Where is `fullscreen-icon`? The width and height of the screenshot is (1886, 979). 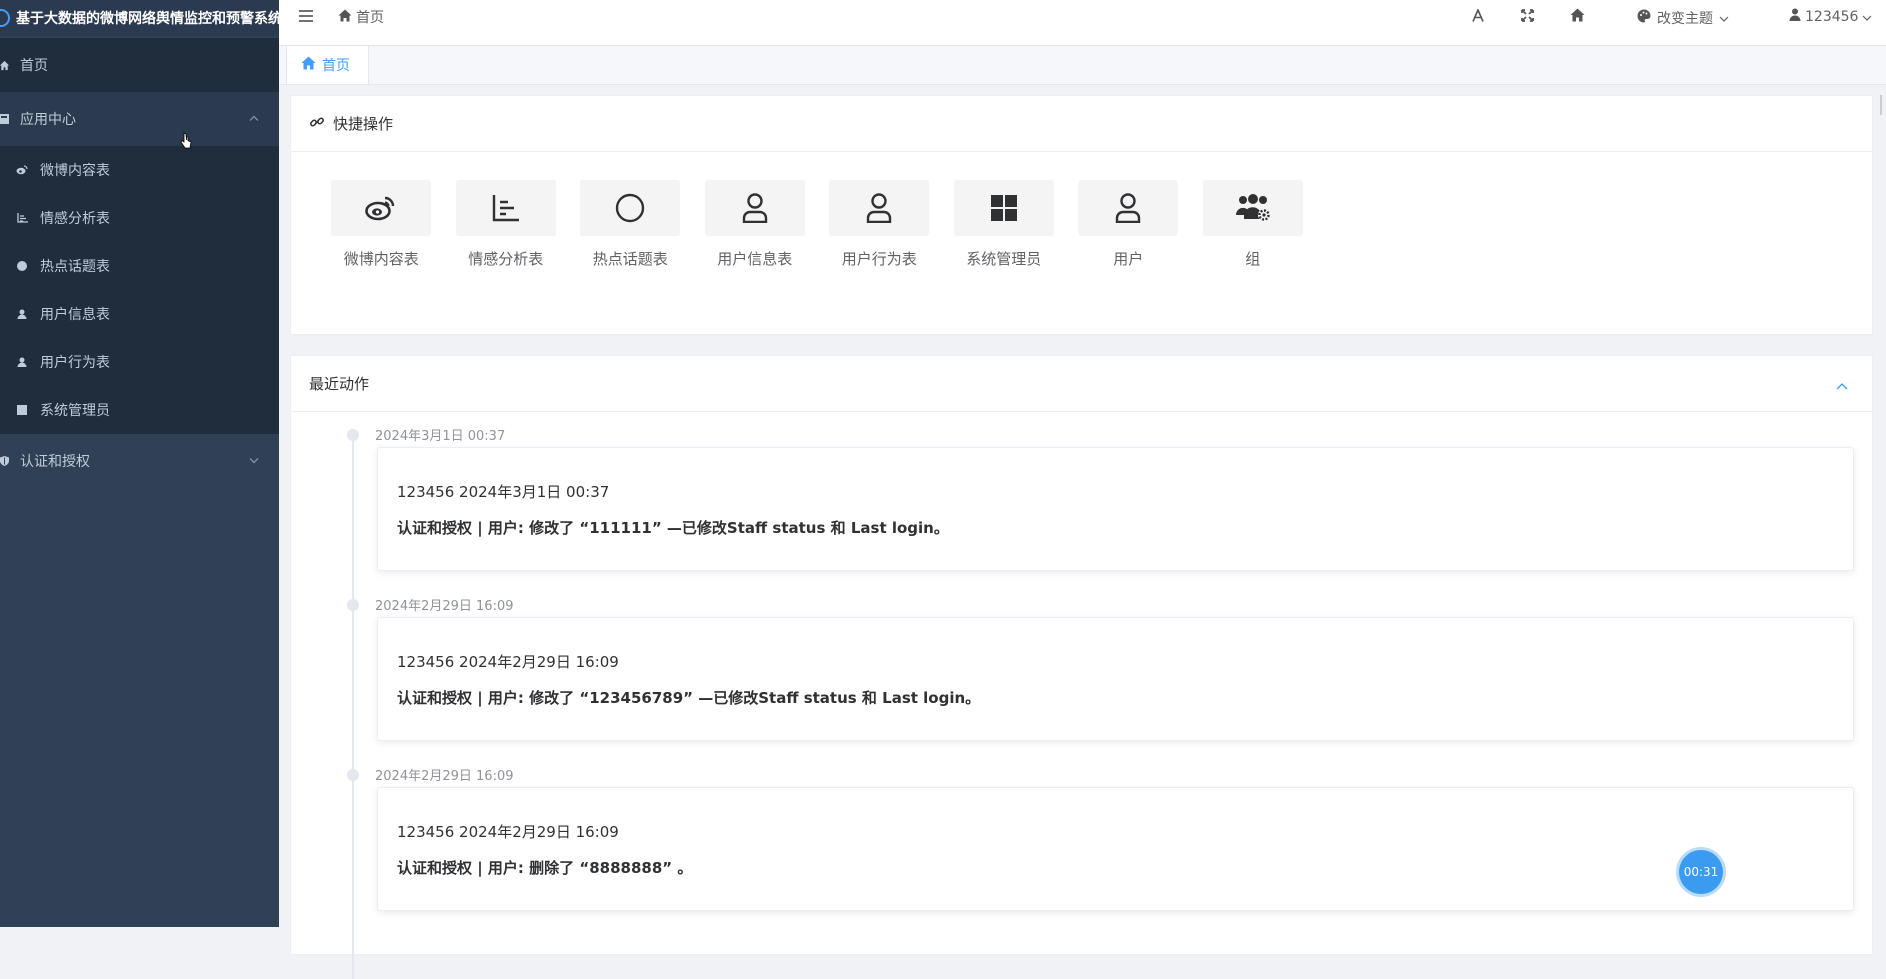 fullscreen-icon is located at coordinates (1527, 17).